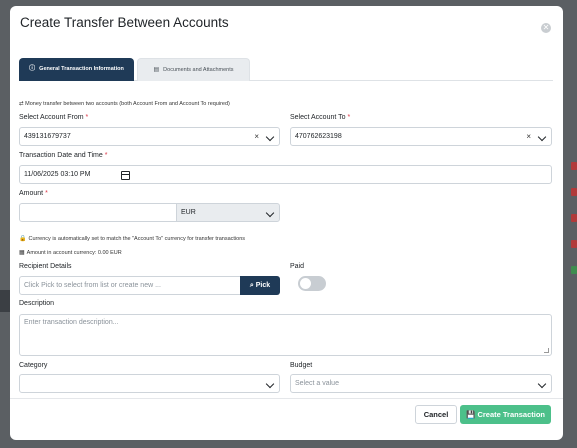 This screenshot has height=448, width=577. I want to click on paid-toggle, so click(312, 283).